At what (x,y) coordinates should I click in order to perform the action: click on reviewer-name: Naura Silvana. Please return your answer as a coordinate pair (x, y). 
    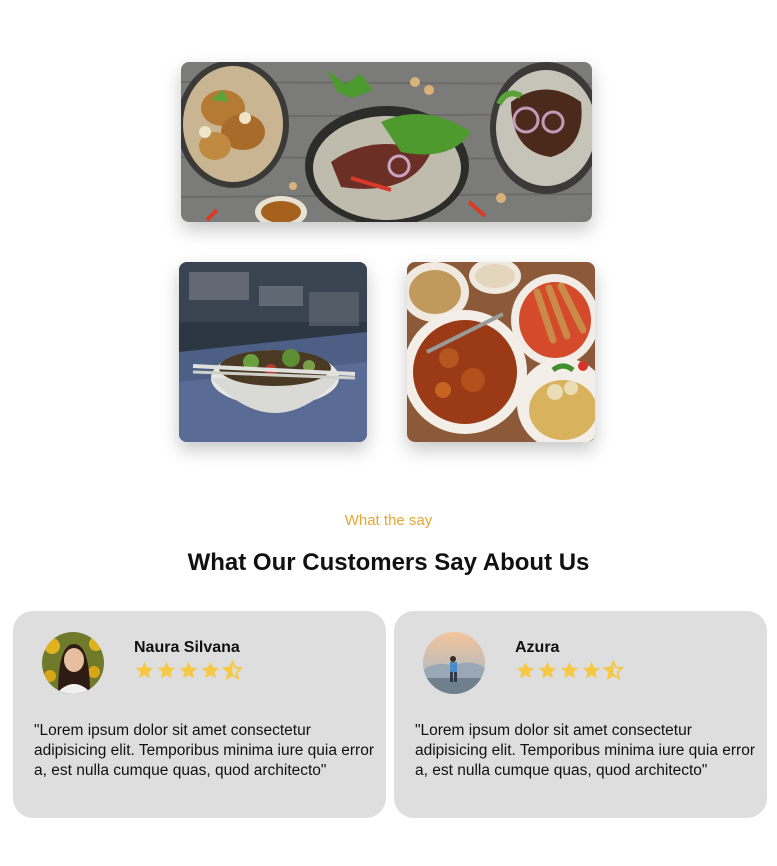
    Looking at the image, I should click on (187, 647).